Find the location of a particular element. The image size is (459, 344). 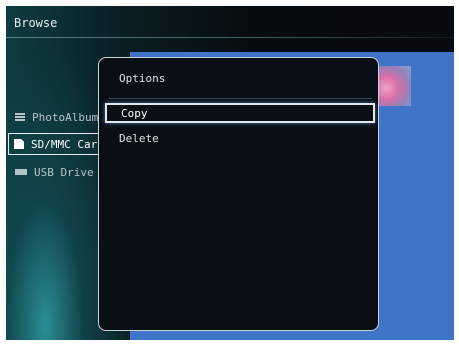

memory-card-icon is located at coordinates (19, 144).